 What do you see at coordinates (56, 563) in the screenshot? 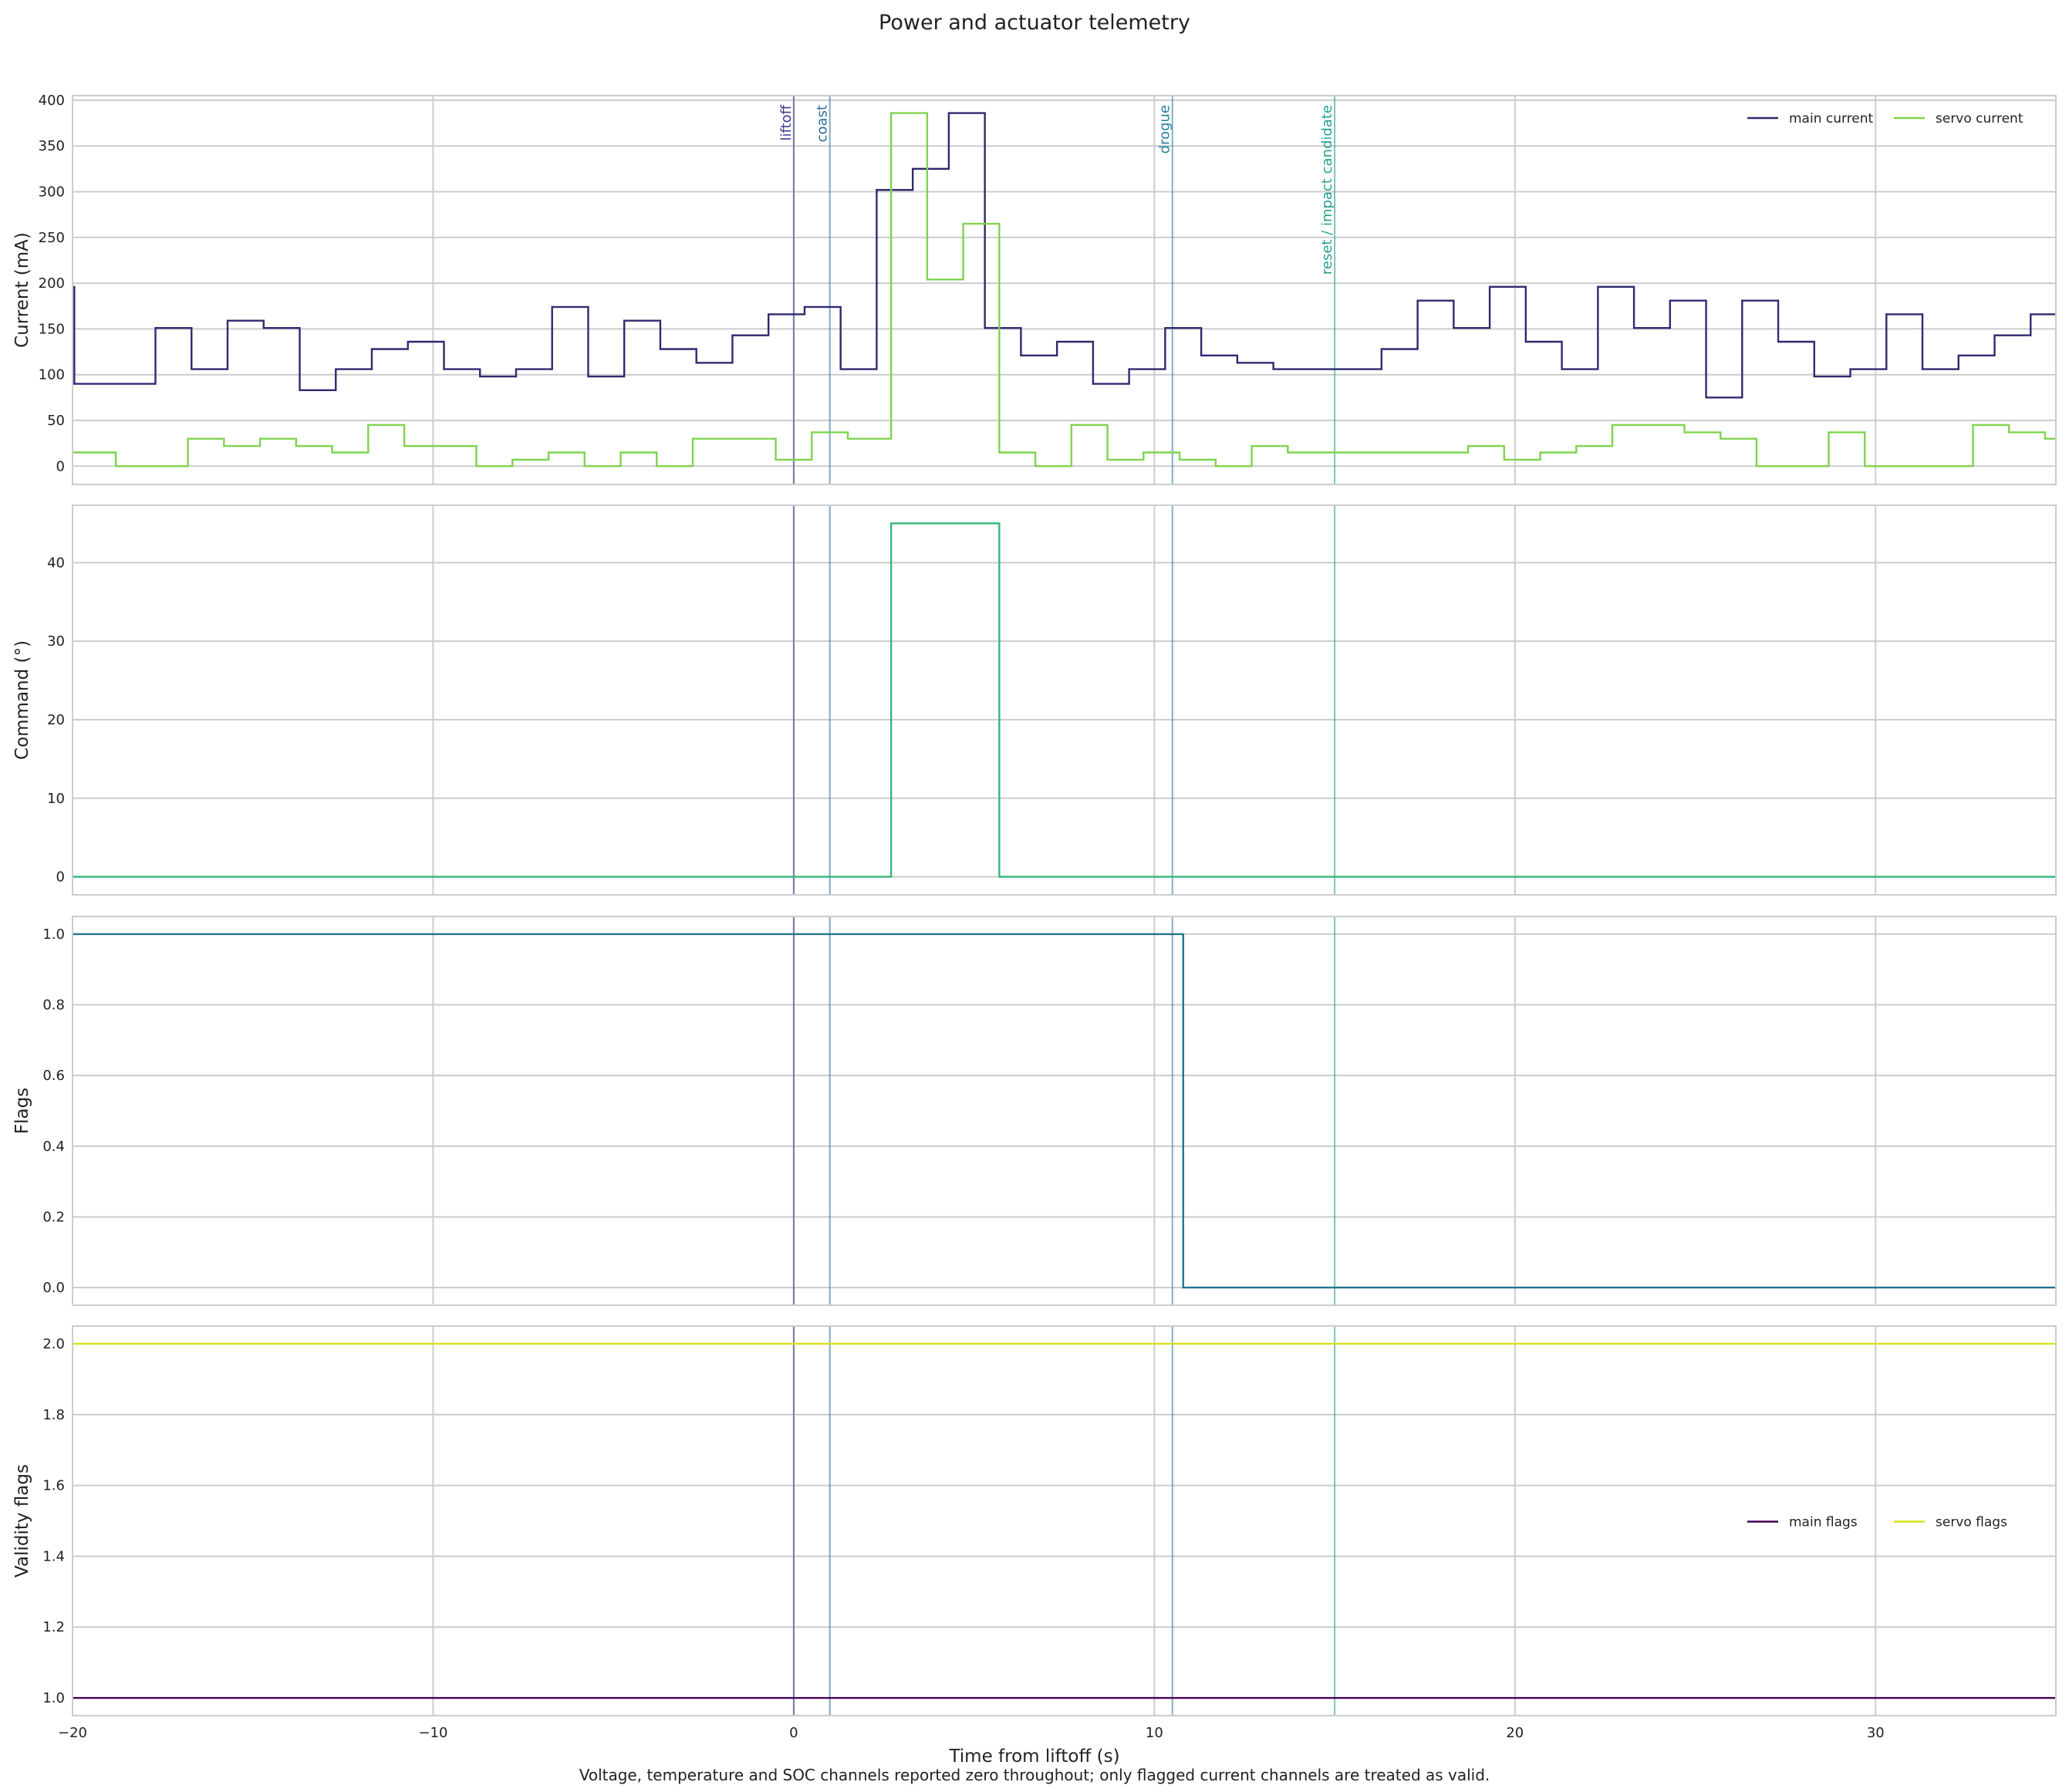
I see `y-tick-label: 40` at bounding box center [56, 563].